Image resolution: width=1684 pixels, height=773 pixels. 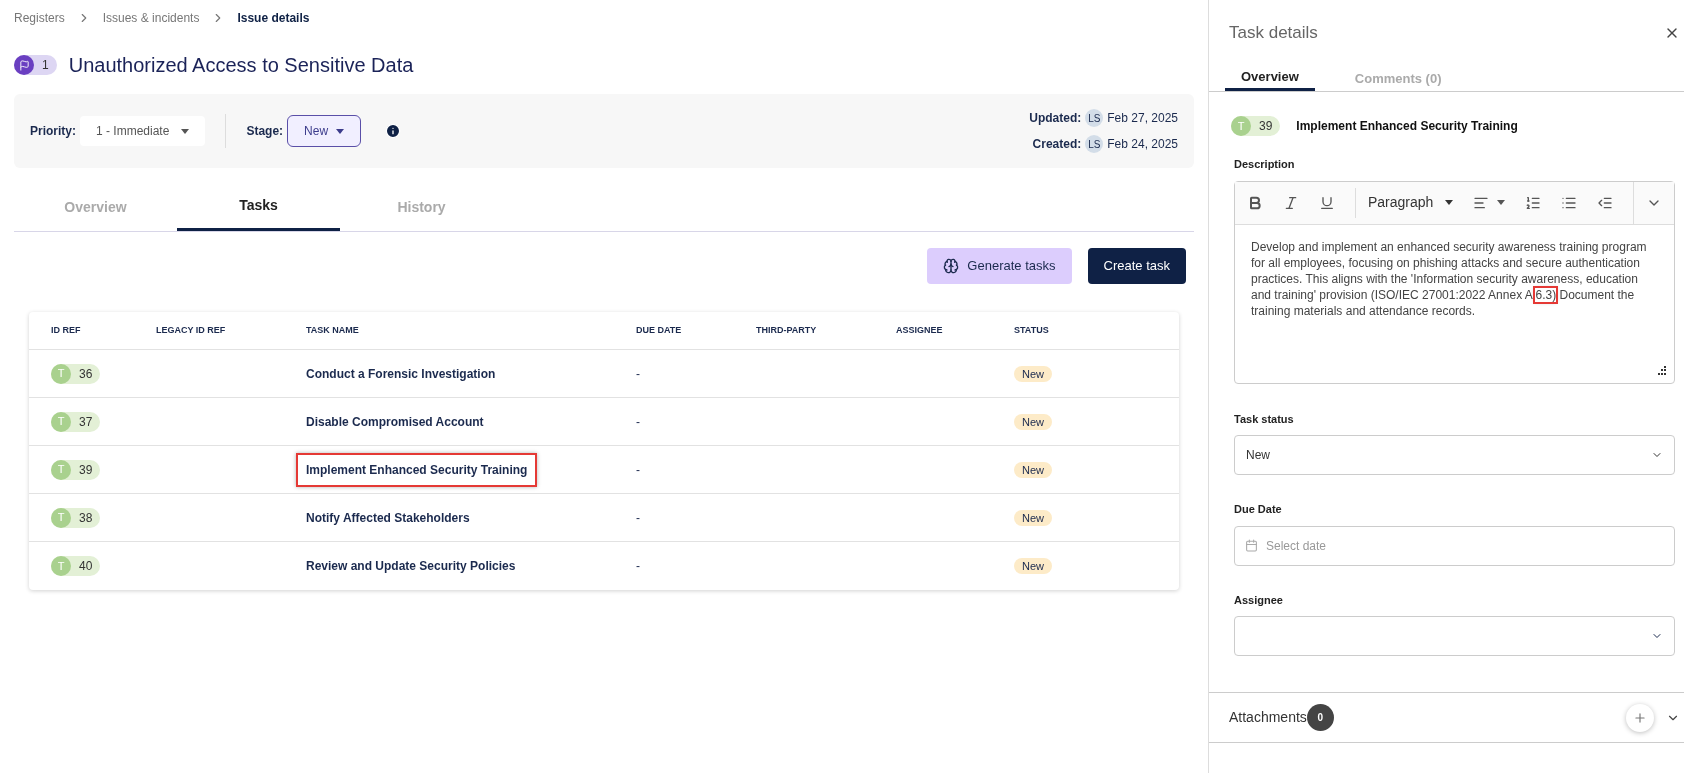 I want to click on description-text: Develop and implement an enhanced security awareness training program for all employees, focusing on phishing attacks and secure authentication practices. This aligns with the 'Information security awareness, education and training' provision (ISO/IEC 27001:2022 Annex A 6.3) Document the training materials and attendance records., so click(x=1449, y=278).